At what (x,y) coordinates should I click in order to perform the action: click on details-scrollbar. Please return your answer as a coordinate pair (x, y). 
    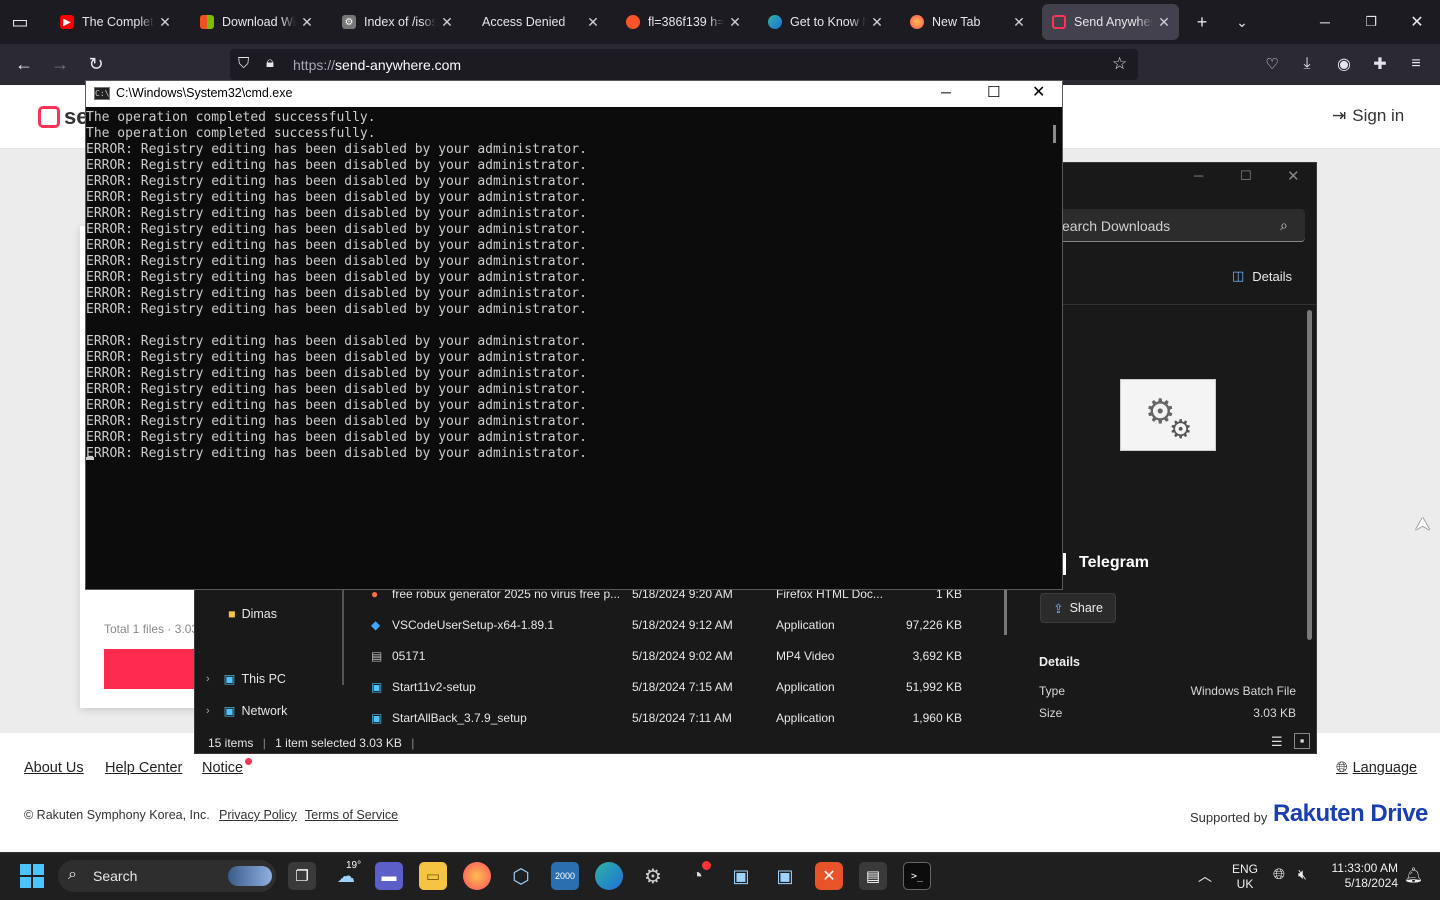
    Looking at the image, I should click on (1309, 475).